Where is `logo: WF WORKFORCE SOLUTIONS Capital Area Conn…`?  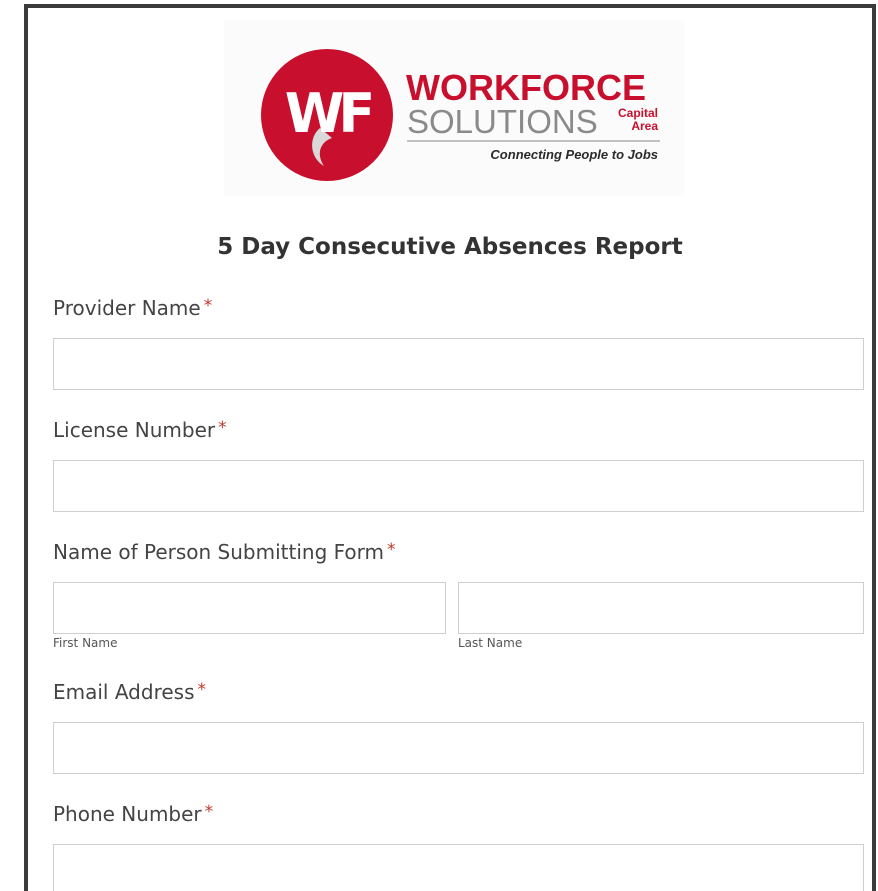 logo: WF WORKFORCE SOLUTIONS Capital Area Conn… is located at coordinates (454, 108).